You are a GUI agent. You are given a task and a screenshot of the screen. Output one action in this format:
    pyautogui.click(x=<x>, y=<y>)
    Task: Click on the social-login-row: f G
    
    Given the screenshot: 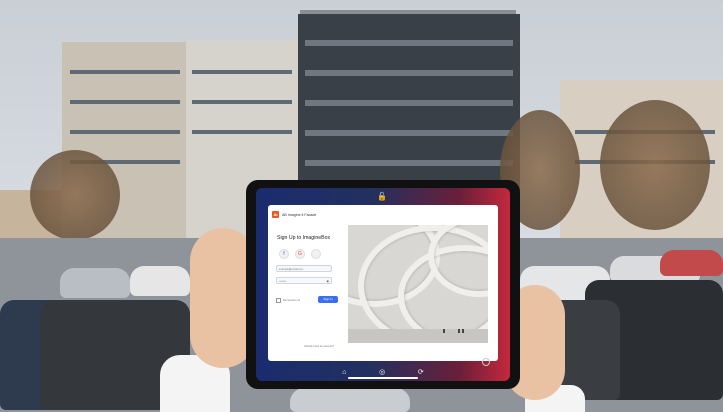 What is the action you would take?
    pyautogui.click(x=300, y=254)
    